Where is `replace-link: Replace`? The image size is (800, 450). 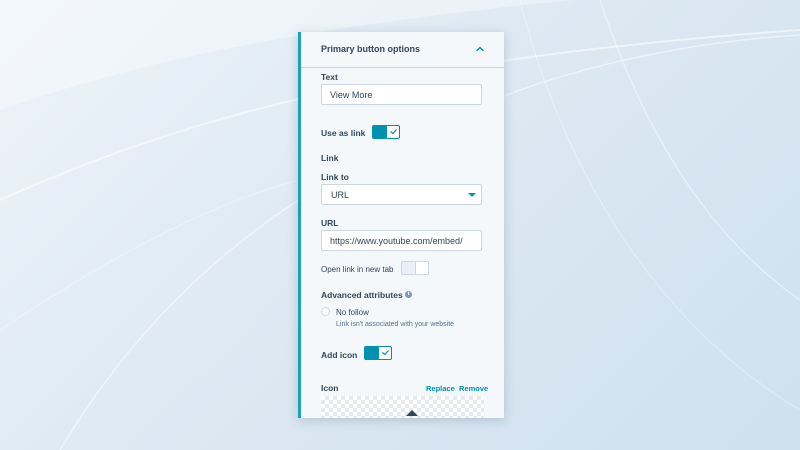 replace-link: Replace is located at coordinates (440, 388).